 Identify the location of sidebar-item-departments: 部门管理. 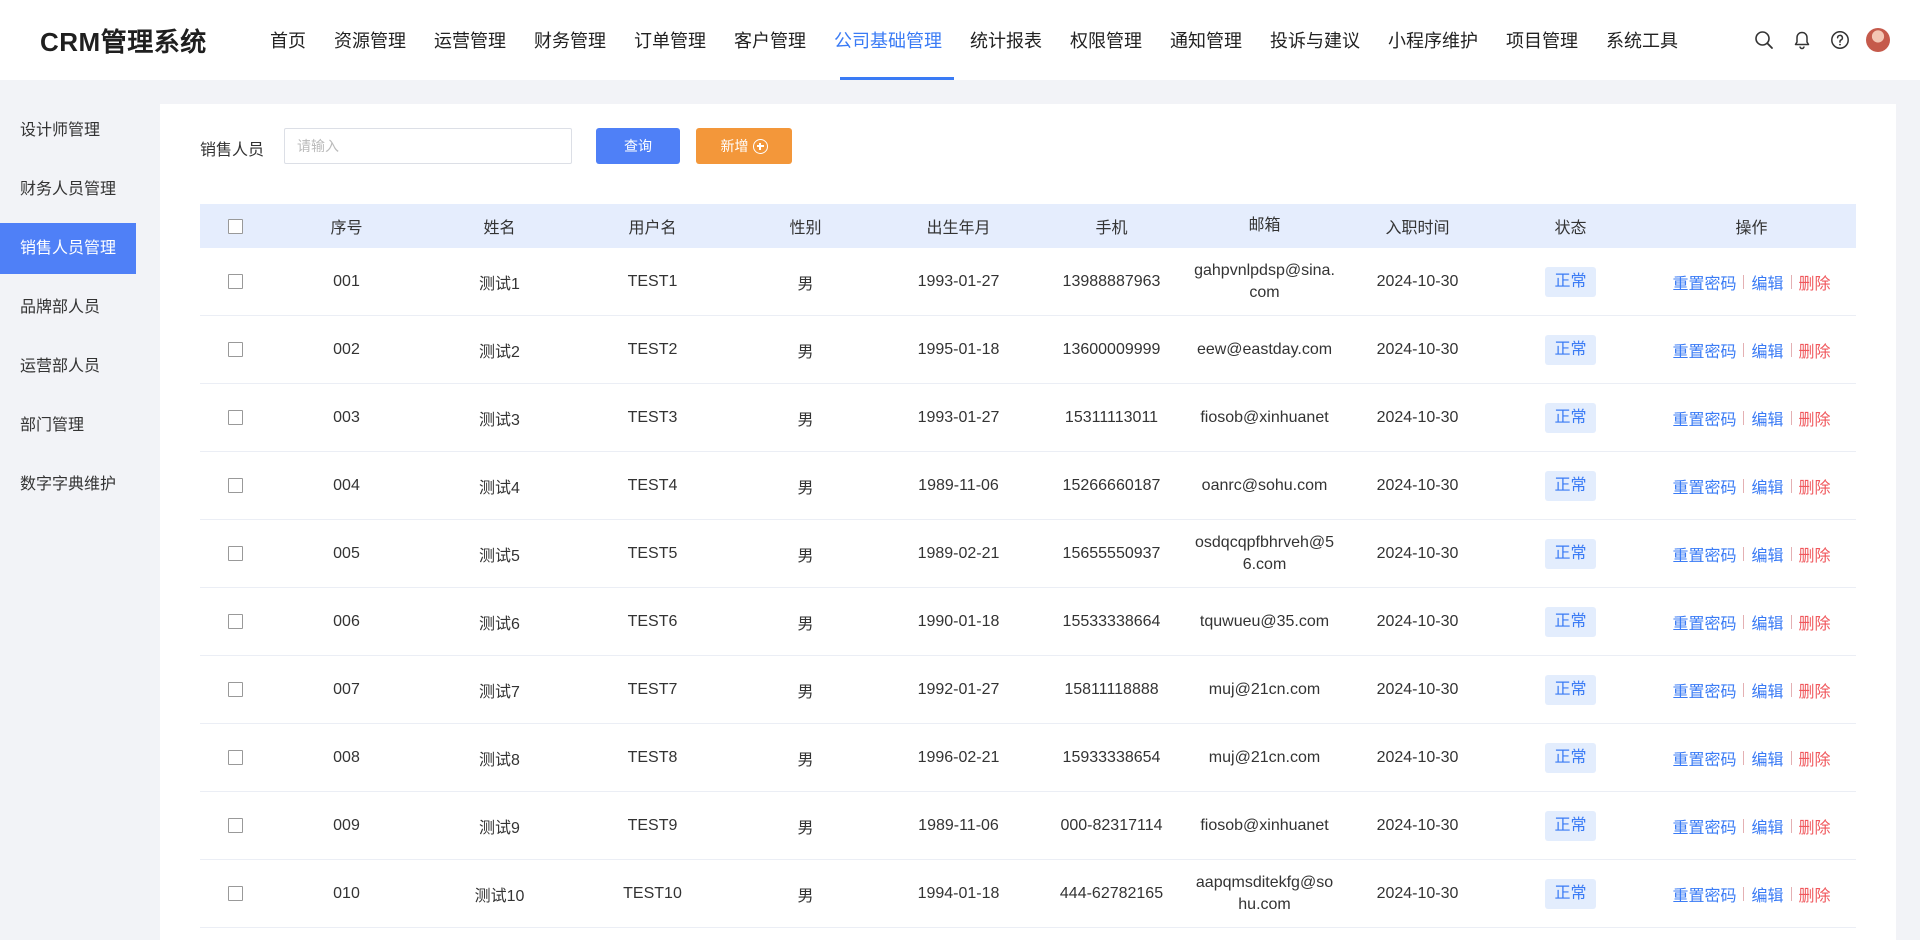
(68, 425).